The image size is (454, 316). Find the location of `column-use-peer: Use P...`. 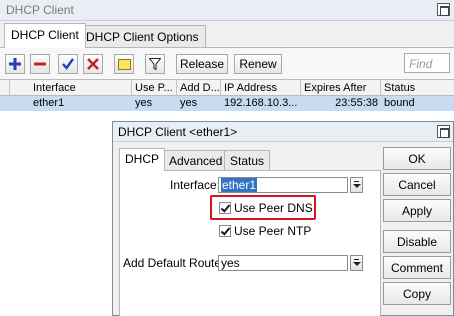

column-use-peer: Use P... is located at coordinates (154, 88).